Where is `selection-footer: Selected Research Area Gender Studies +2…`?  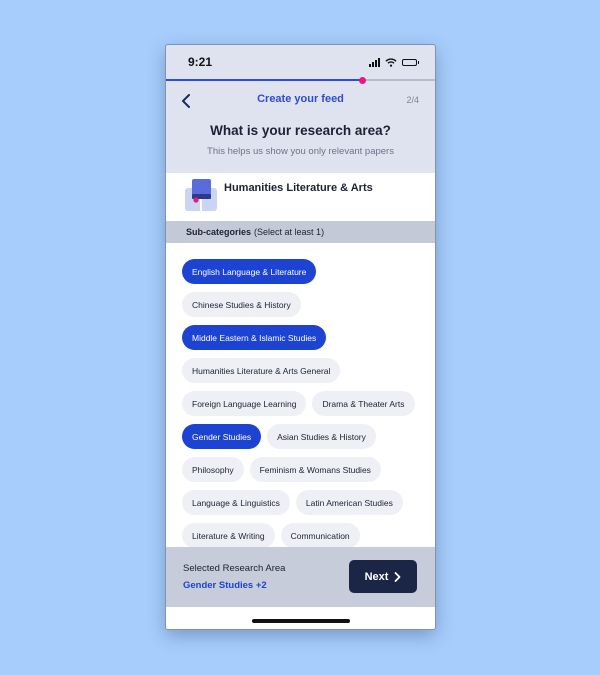
selection-footer: Selected Research Area Gender Studies +2… is located at coordinates (300, 577).